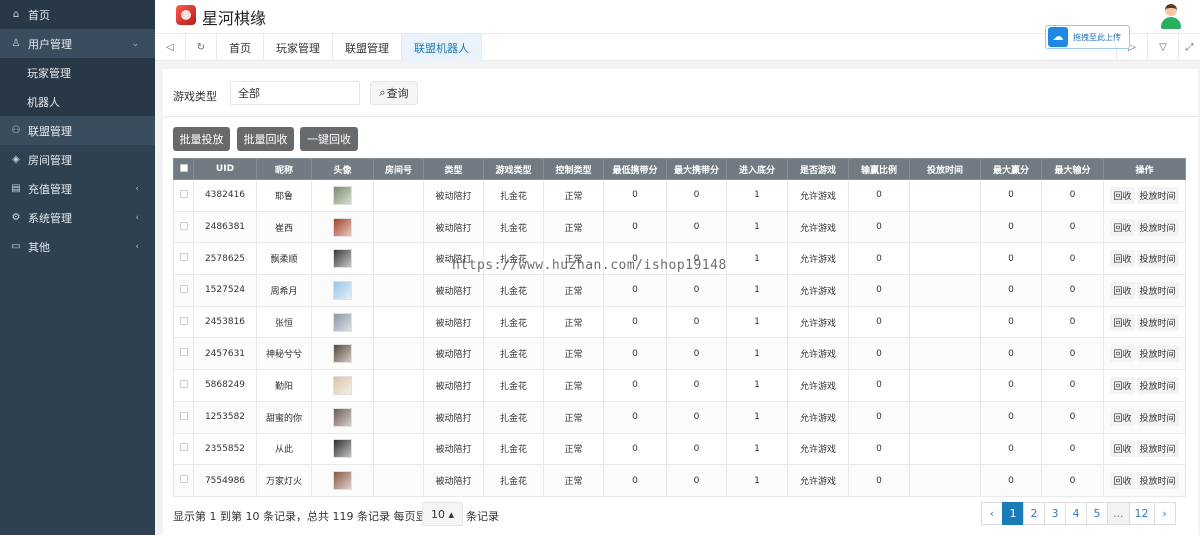  I want to click on cell-entry-base: 1, so click(757, 385).